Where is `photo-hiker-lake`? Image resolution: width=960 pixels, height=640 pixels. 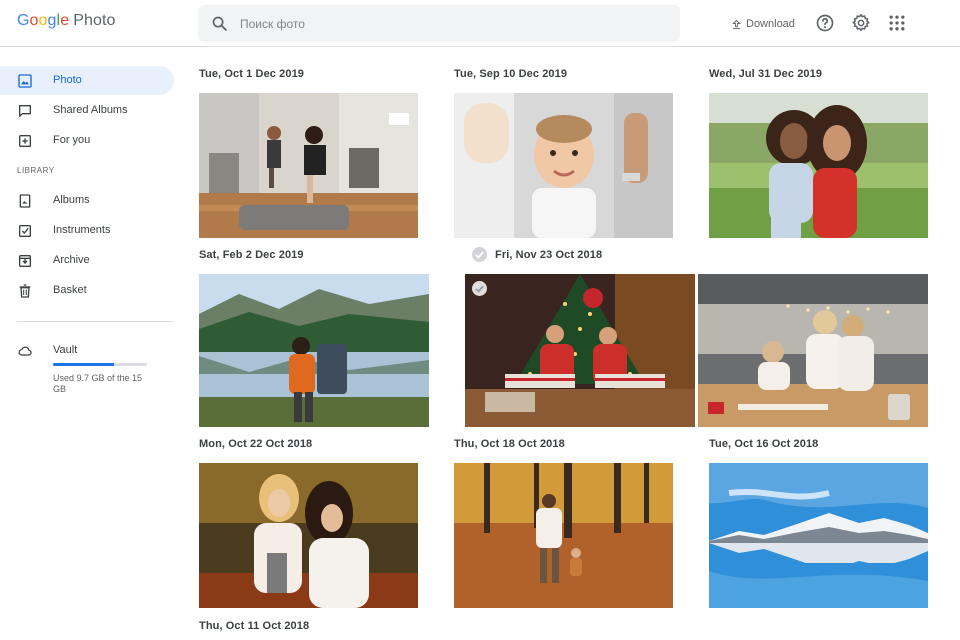 photo-hiker-lake is located at coordinates (314, 350).